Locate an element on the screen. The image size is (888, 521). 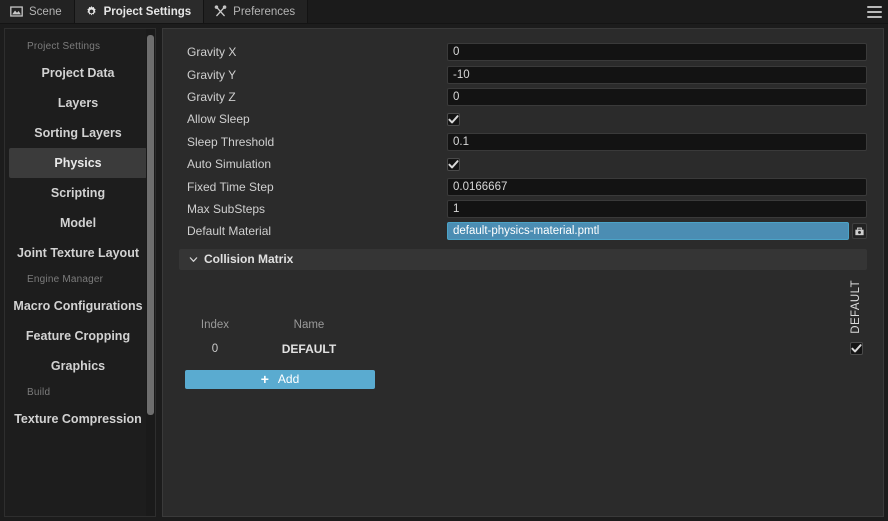
label-max-substeps: Max SubSteps is located at coordinates (226, 208).